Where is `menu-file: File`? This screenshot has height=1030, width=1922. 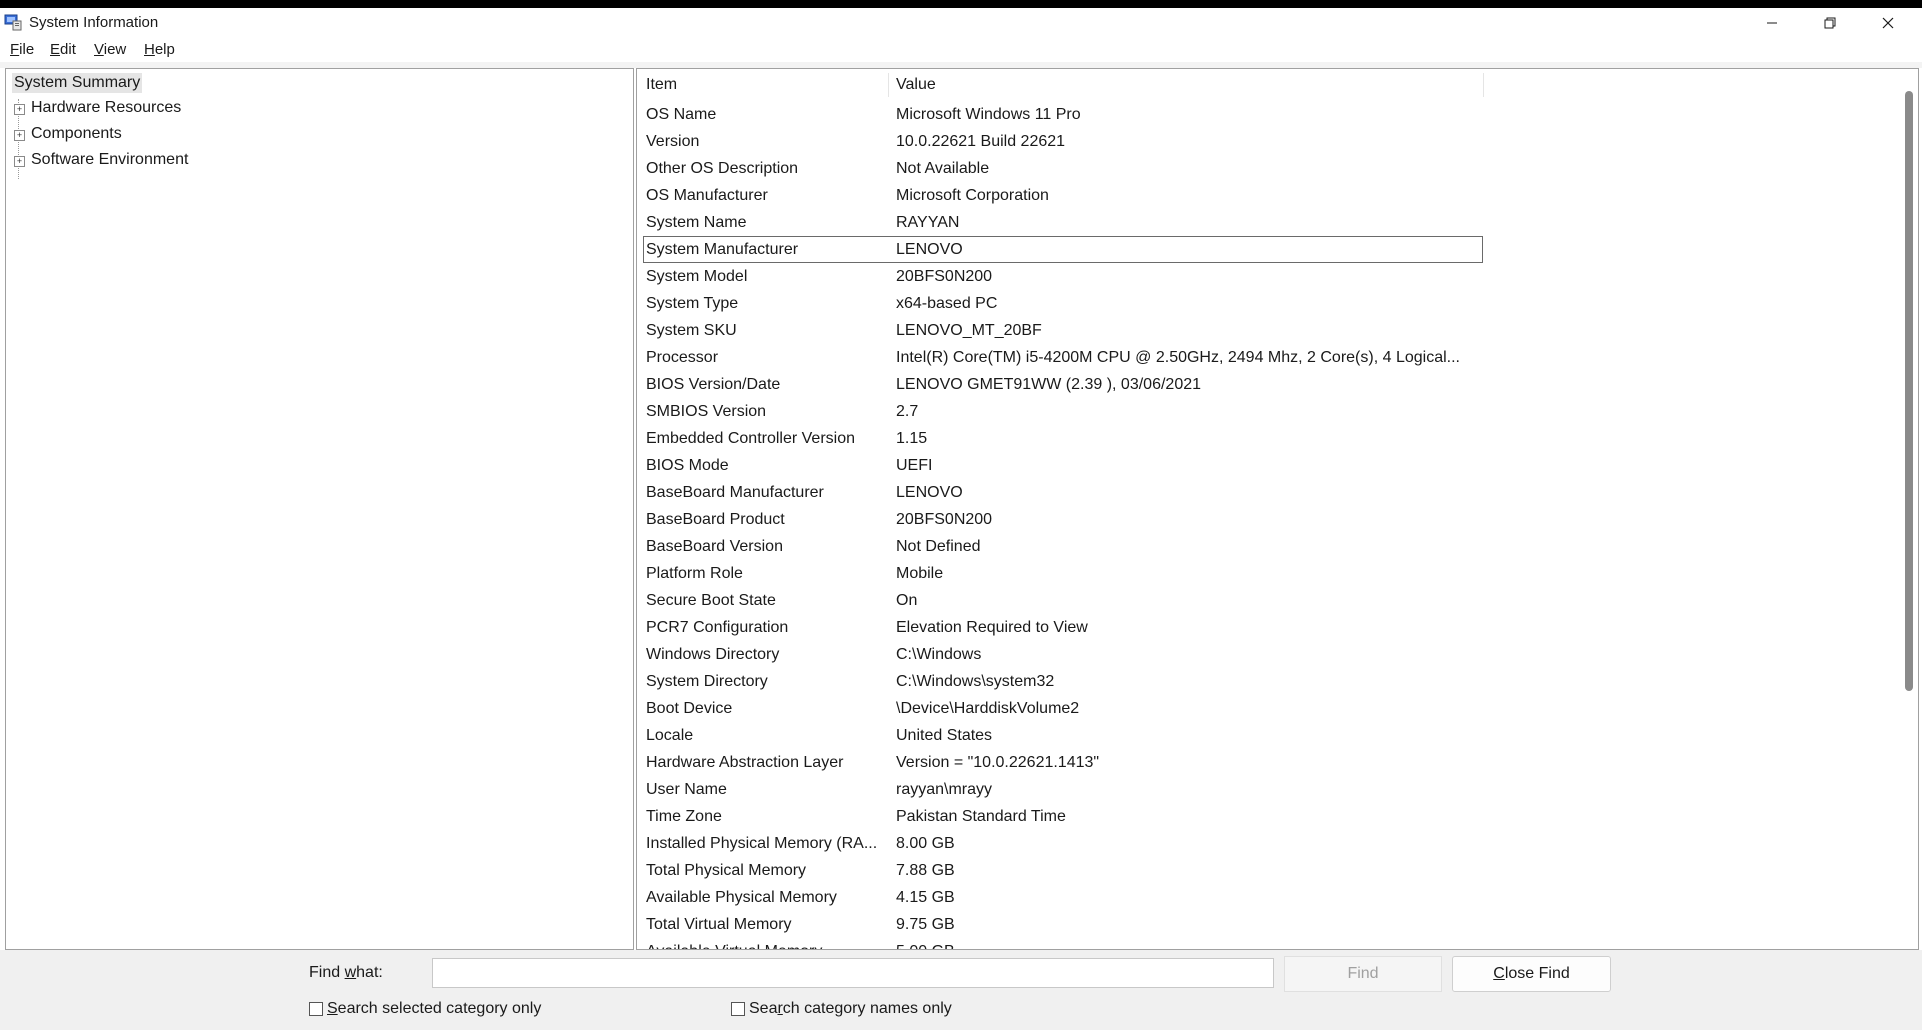 menu-file: File is located at coordinates (22, 49).